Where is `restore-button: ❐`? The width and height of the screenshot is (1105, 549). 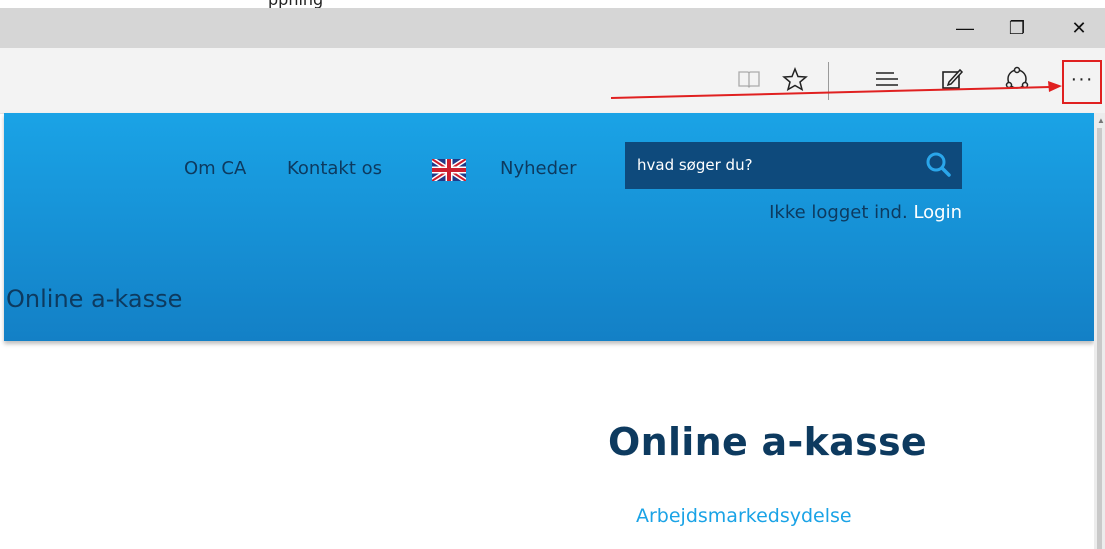
restore-button: ❐ is located at coordinates (1017, 28).